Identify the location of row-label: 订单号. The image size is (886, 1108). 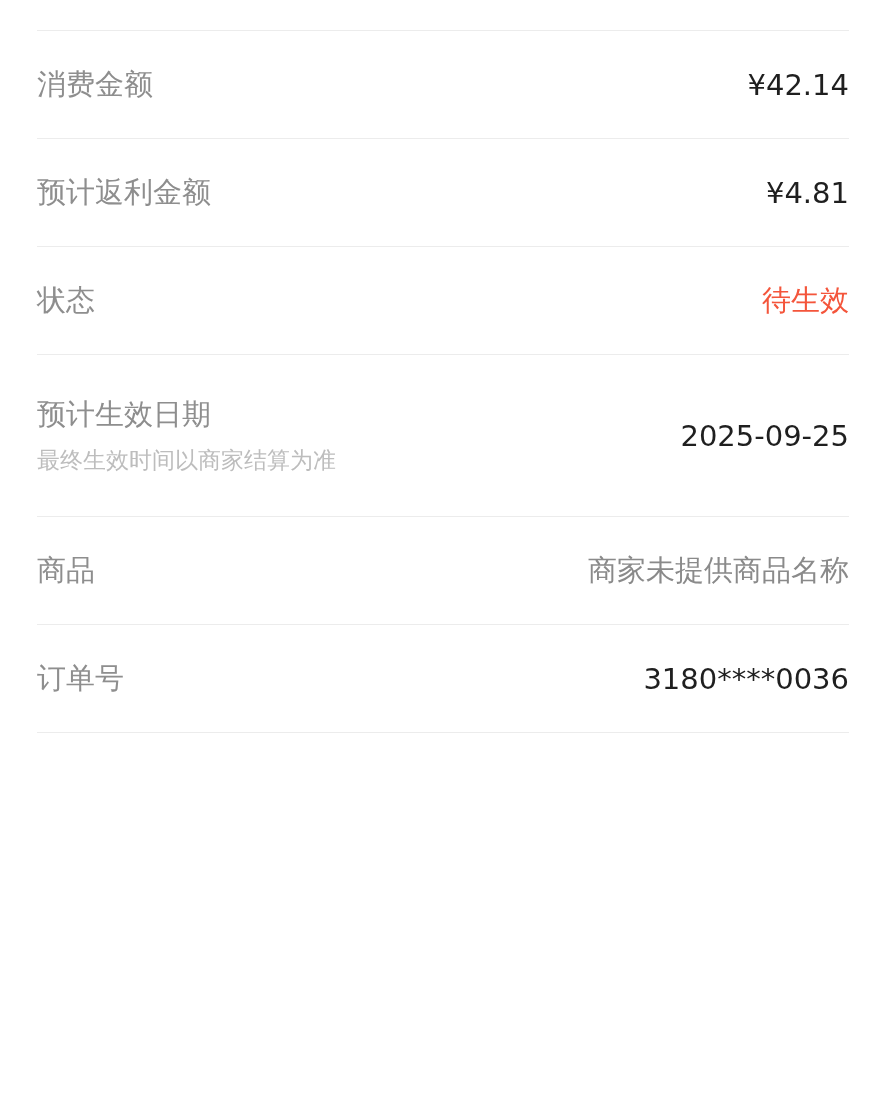
(80, 678).